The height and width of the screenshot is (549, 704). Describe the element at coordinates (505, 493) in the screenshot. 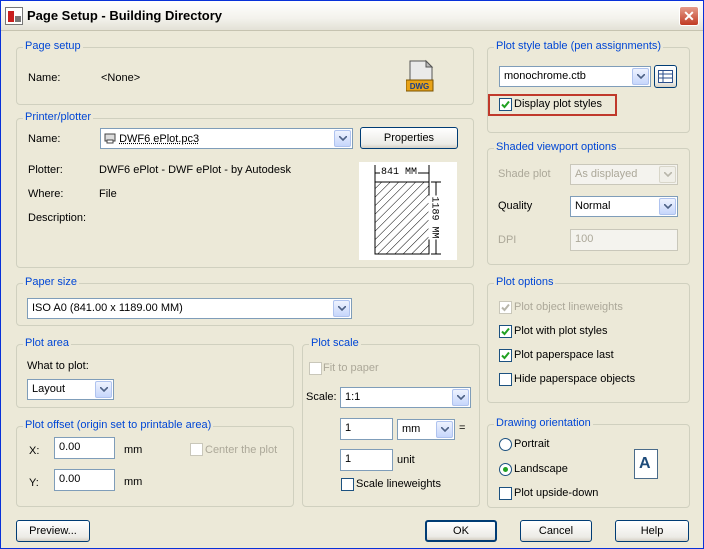

I see `plot-upside-down-checkbox` at that location.